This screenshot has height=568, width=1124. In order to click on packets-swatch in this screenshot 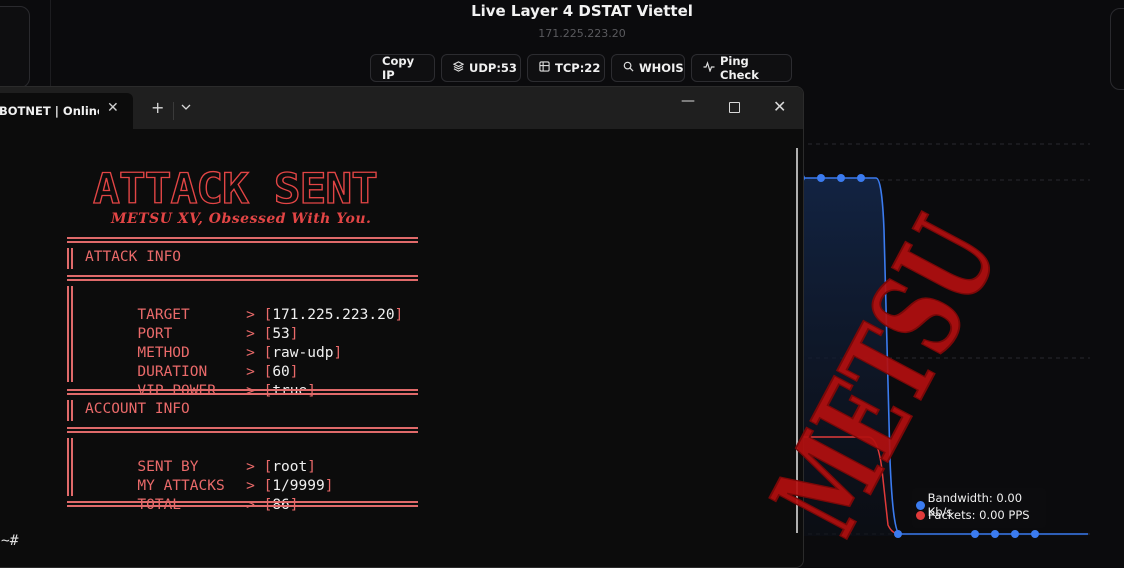, I will do `click(920, 515)`.